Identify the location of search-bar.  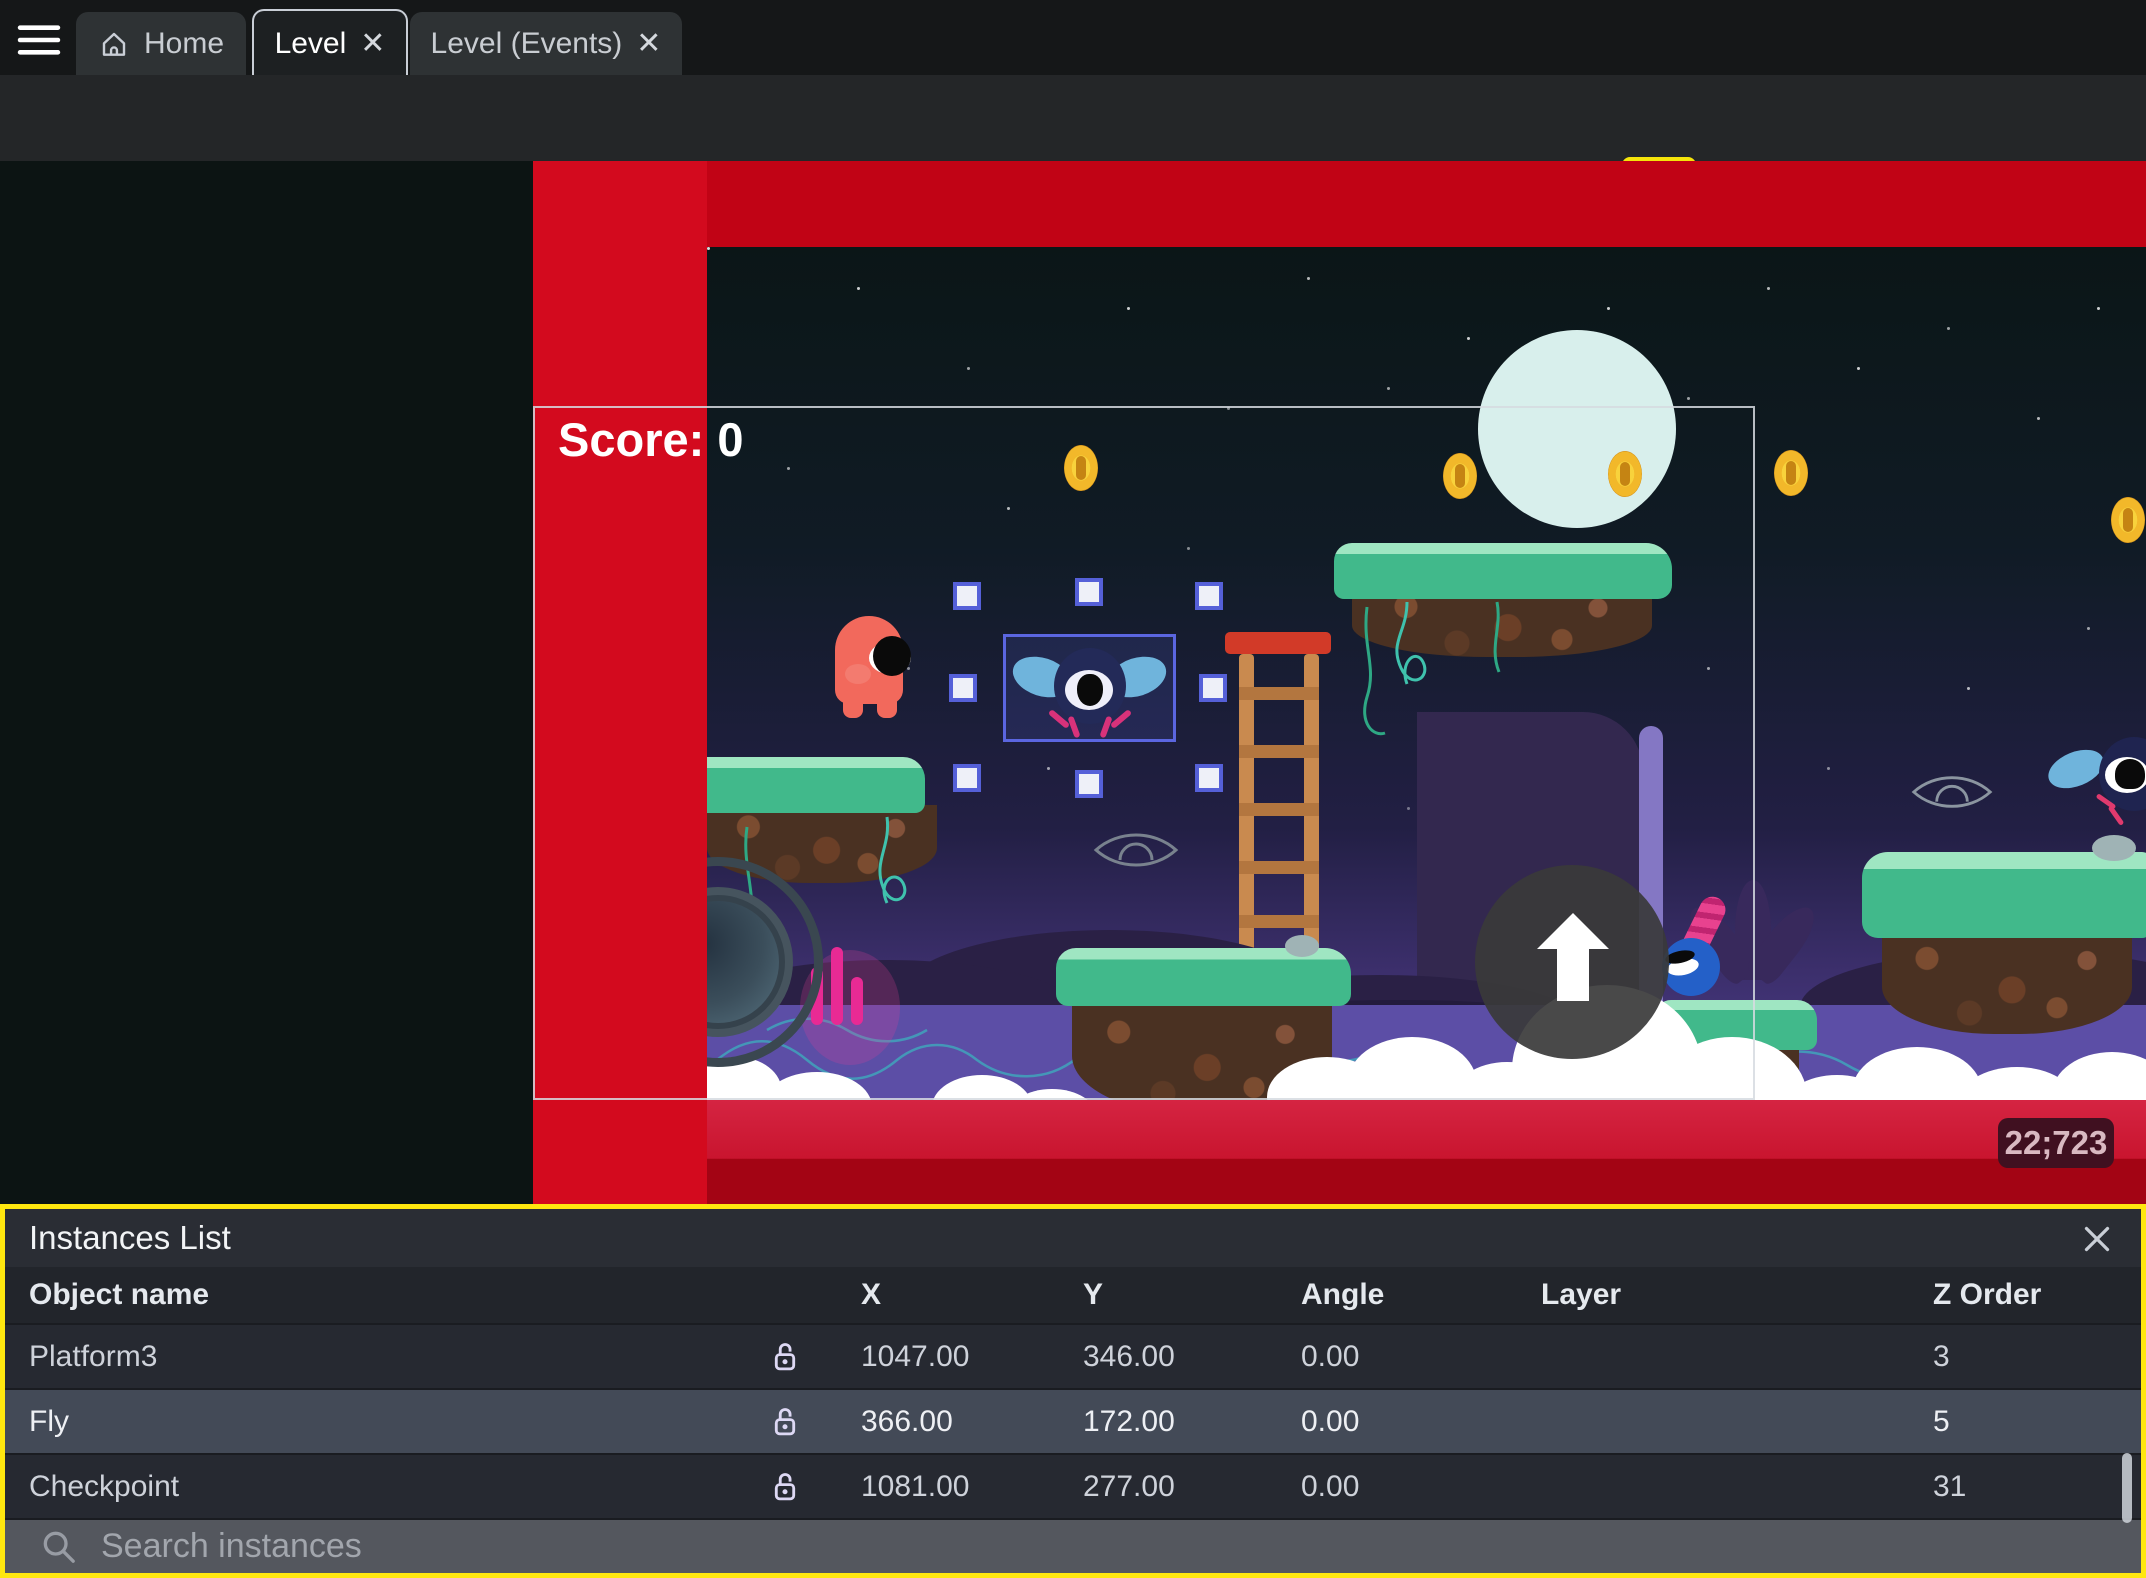
(1073, 1545).